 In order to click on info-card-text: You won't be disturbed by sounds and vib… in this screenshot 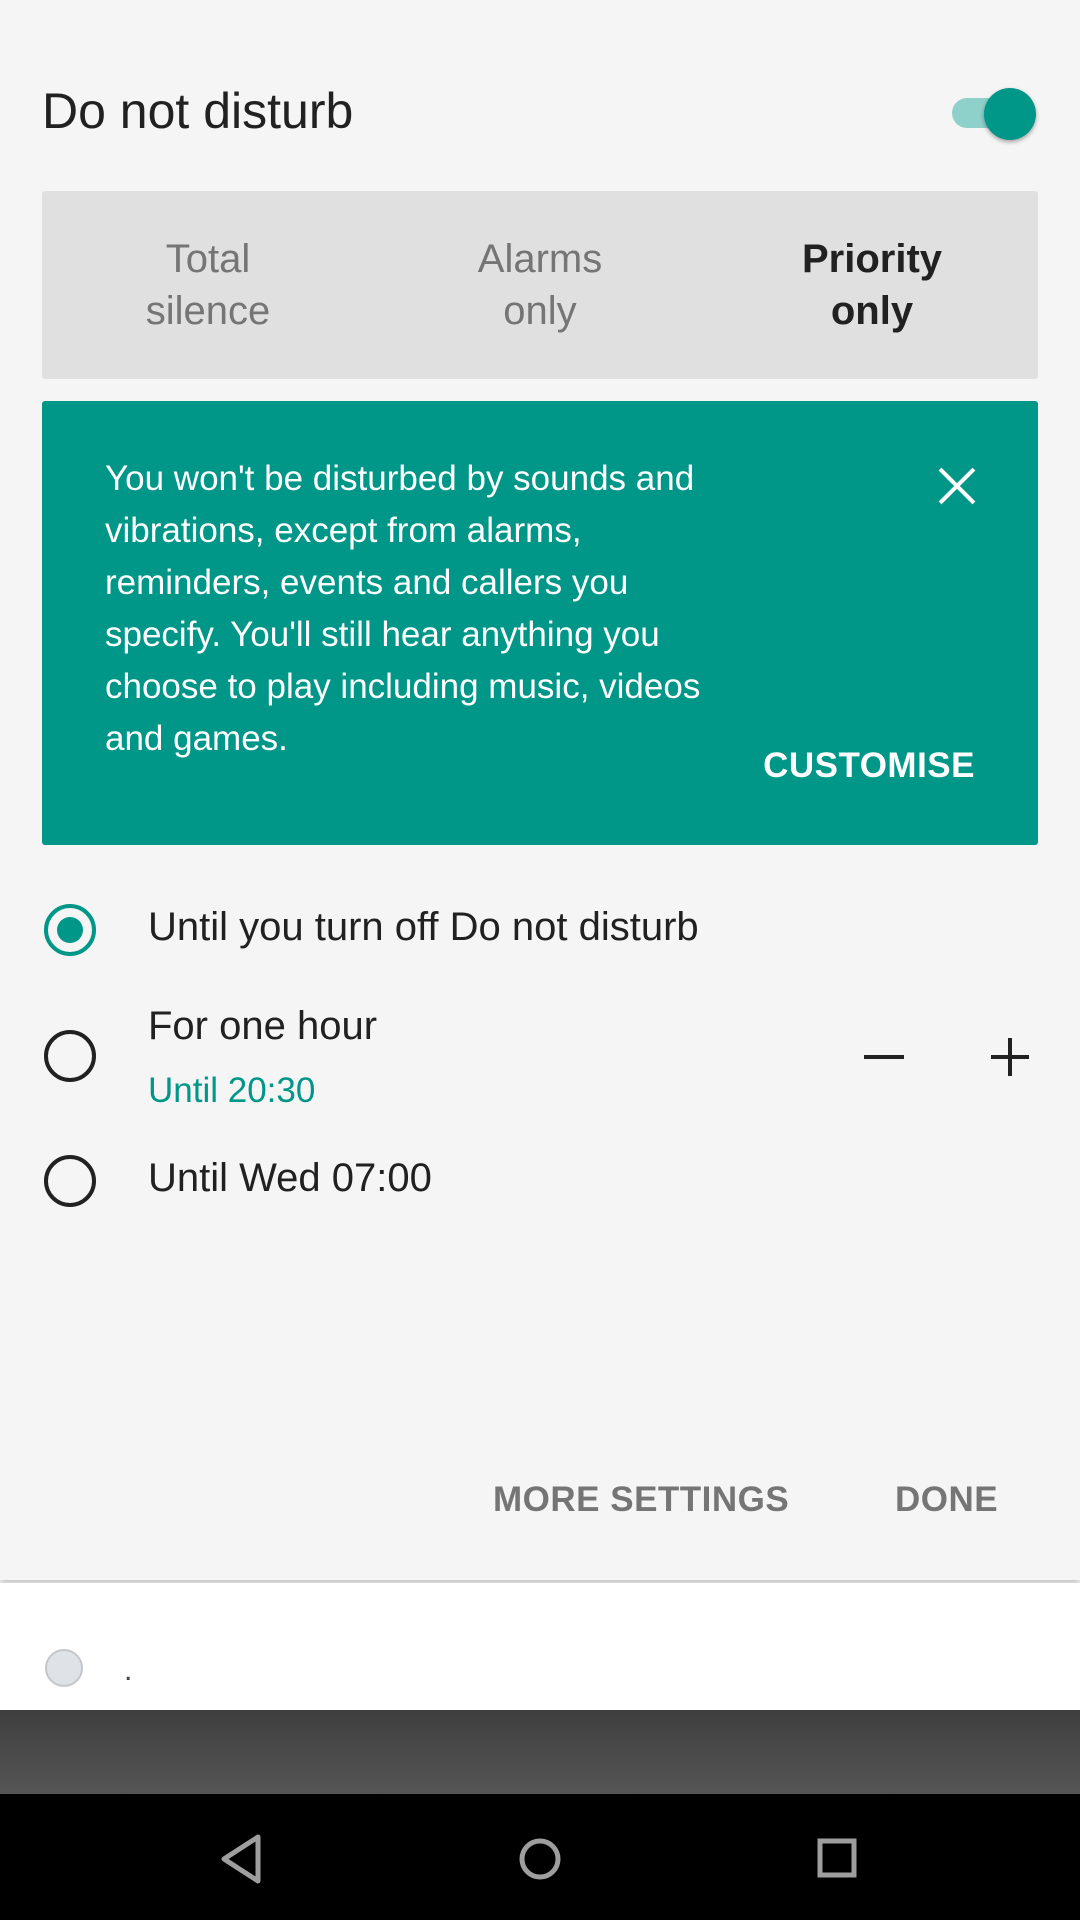, I will do `click(403, 608)`.